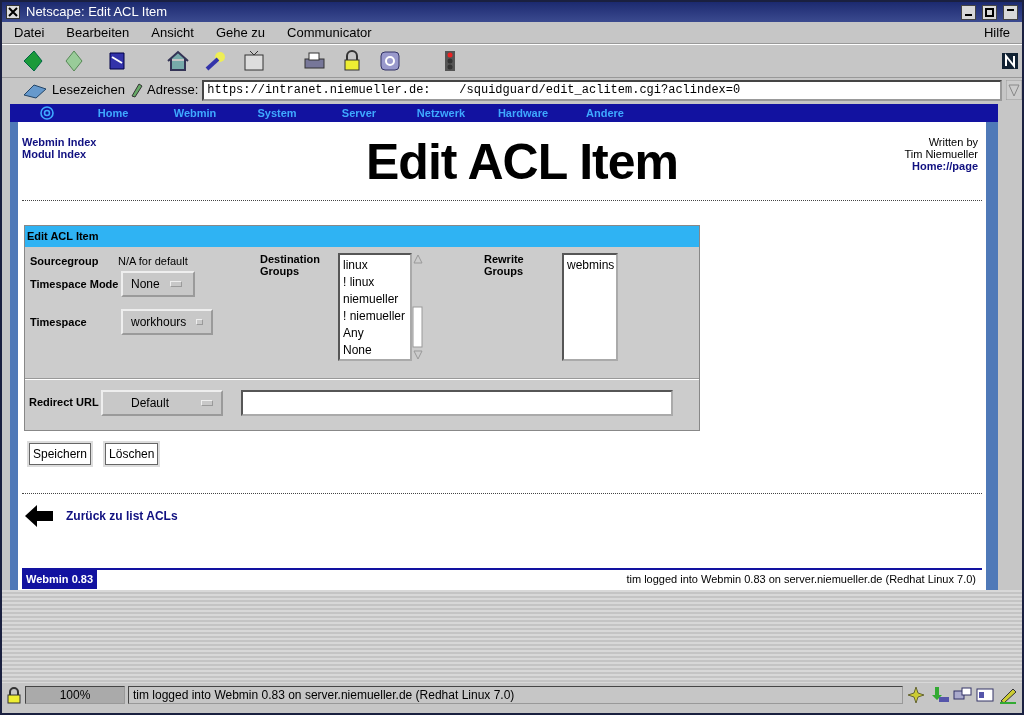  Describe the element at coordinates (522, 162) in the screenshot. I see `page-title: Edit ACL Item` at that location.